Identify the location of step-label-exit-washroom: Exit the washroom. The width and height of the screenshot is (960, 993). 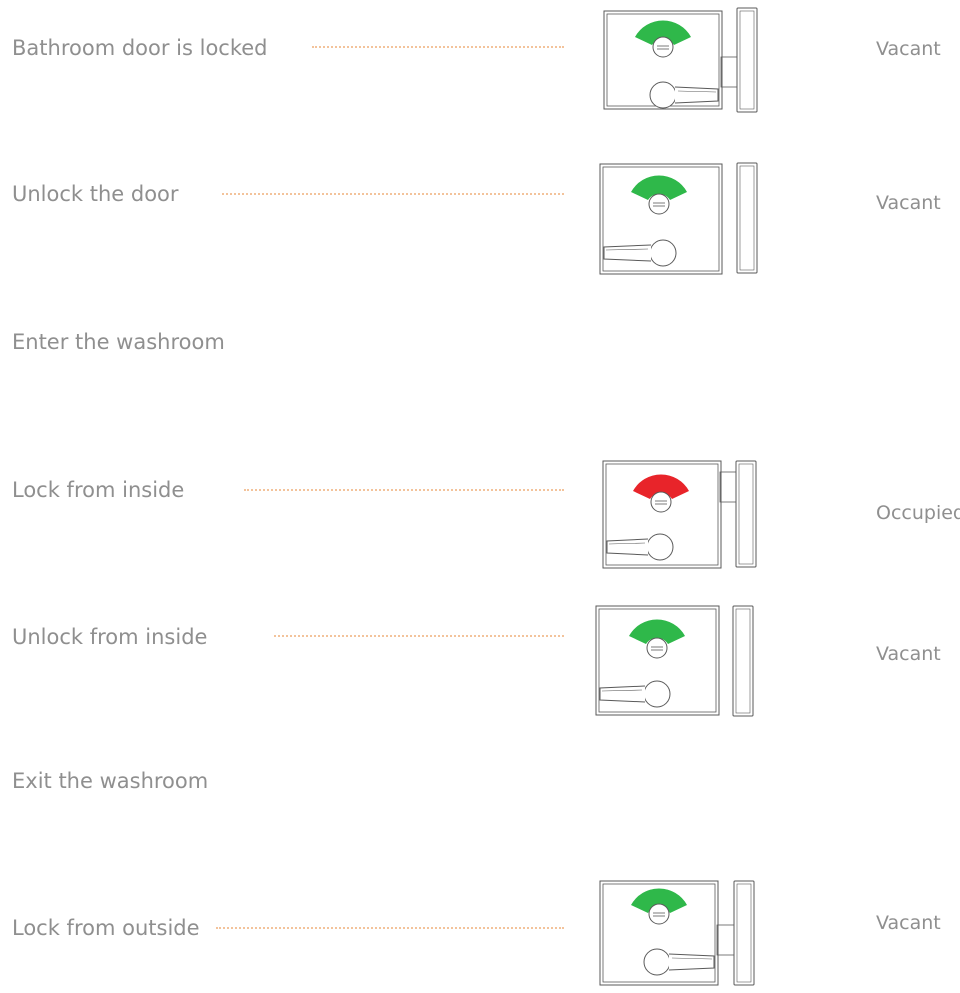
(110, 781).